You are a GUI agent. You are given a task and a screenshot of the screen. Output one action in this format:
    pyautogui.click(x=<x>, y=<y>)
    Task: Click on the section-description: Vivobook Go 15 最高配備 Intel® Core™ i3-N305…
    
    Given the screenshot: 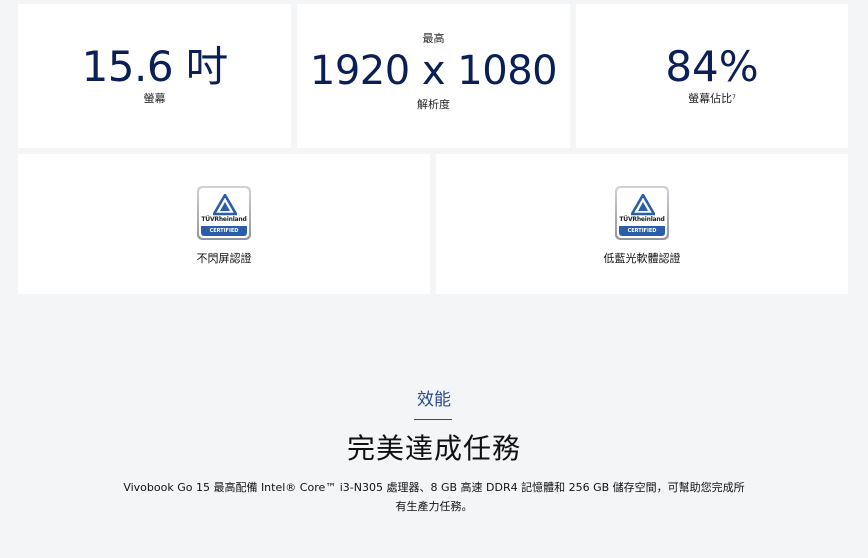 What is the action you would take?
    pyautogui.click(x=434, y=497)
    